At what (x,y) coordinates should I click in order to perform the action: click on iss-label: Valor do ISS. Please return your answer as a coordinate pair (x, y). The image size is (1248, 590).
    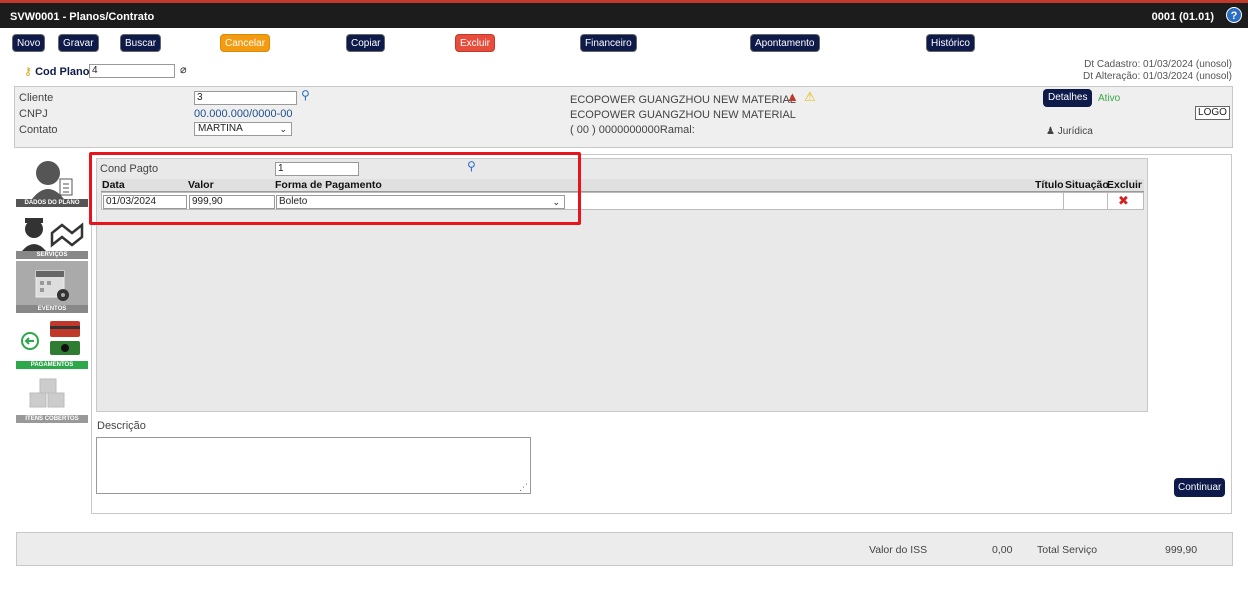
    Looking at the image, I should click on (898, 550).